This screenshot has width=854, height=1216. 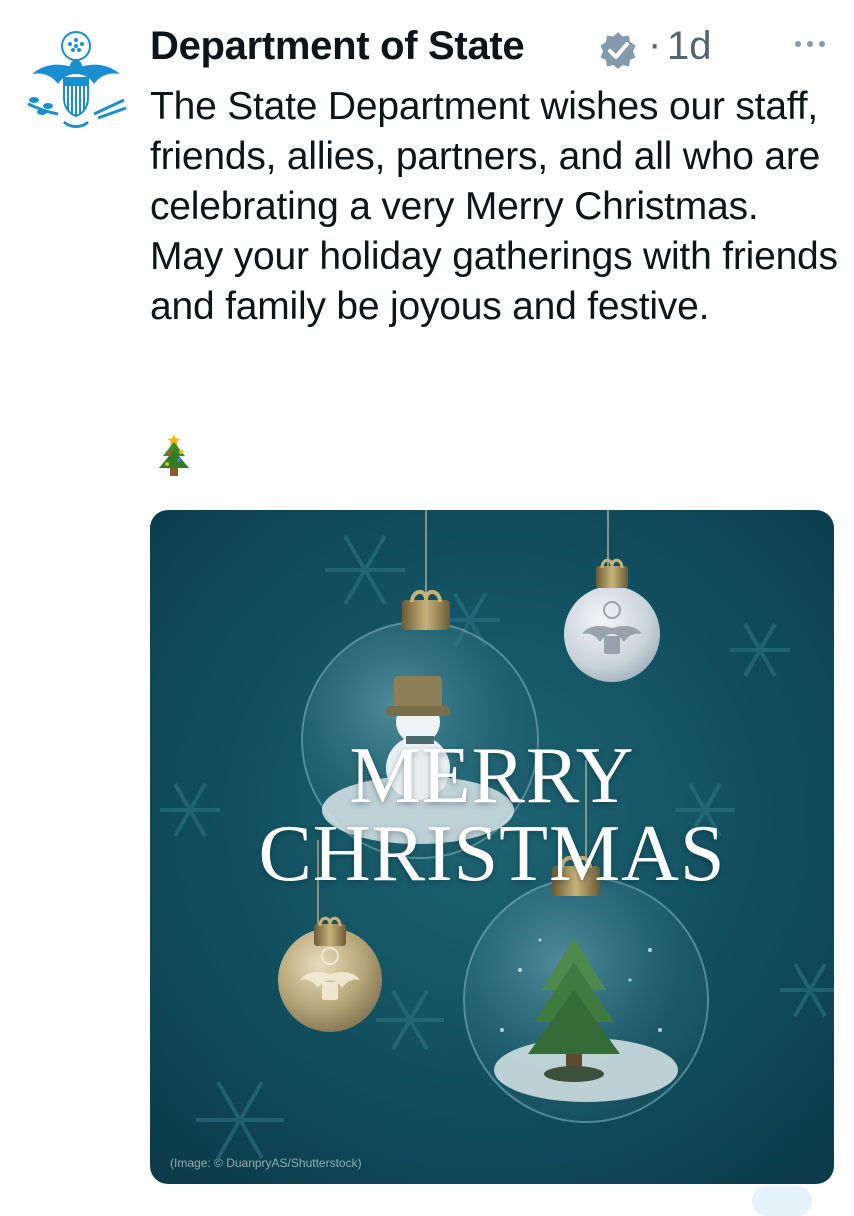 I want to click on more-options-icon, so click(x=810, y=44).